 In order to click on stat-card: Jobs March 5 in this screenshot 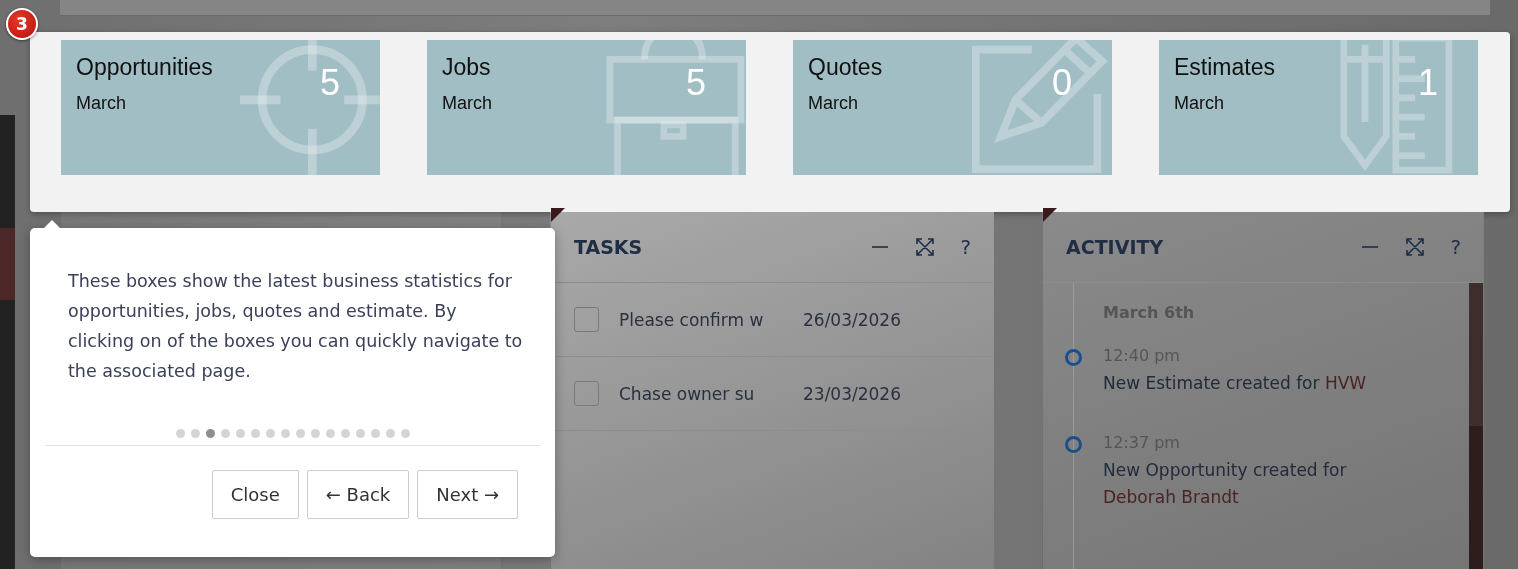, I will do `click(586, 107)`.